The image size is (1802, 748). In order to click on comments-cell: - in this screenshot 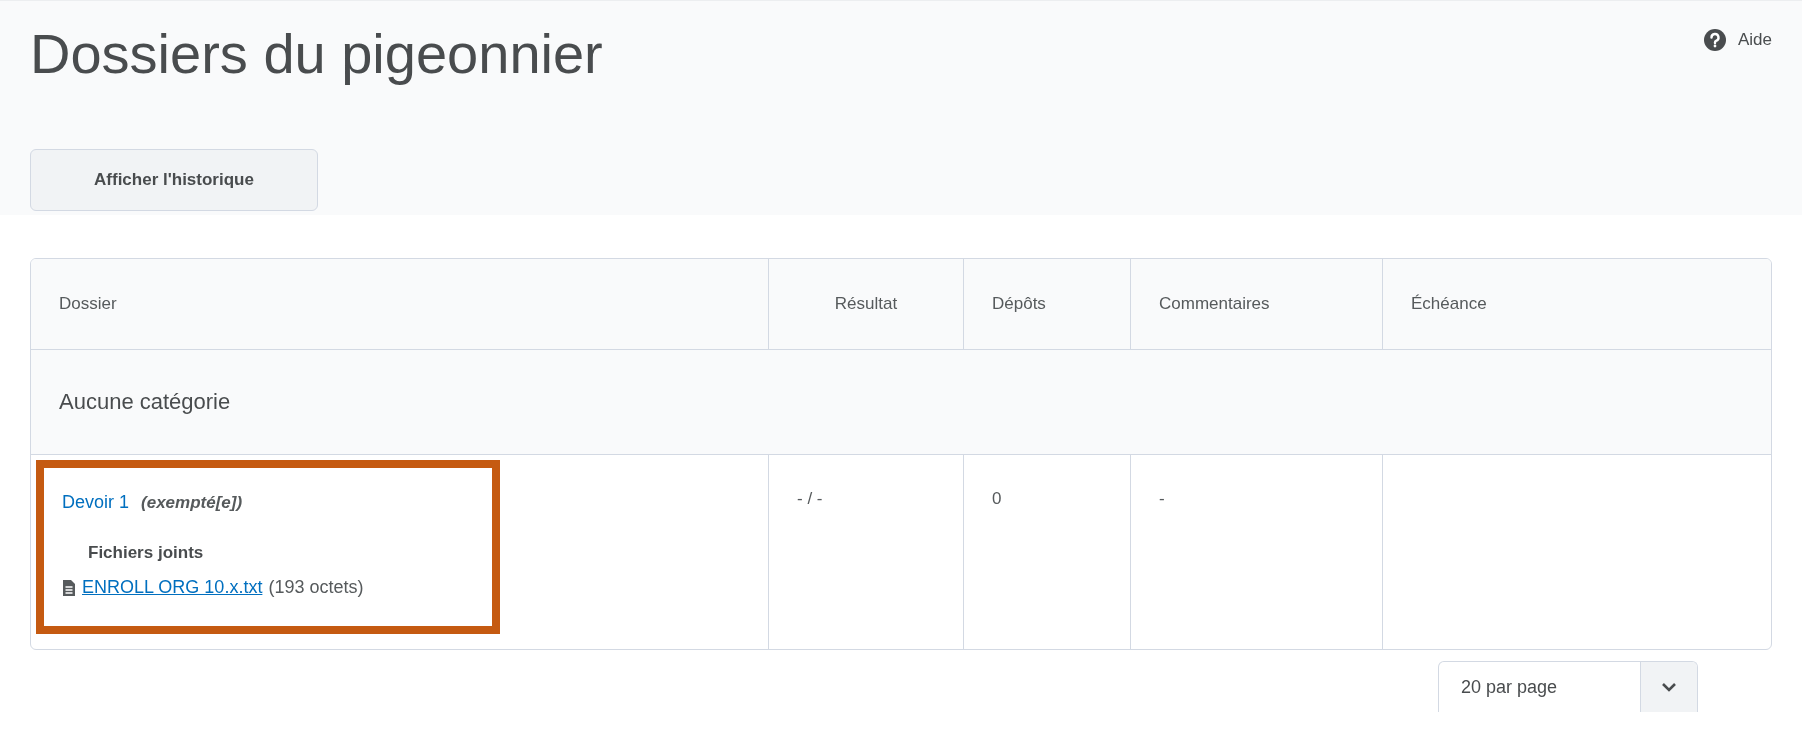, I will do `click(1162, 498)`.